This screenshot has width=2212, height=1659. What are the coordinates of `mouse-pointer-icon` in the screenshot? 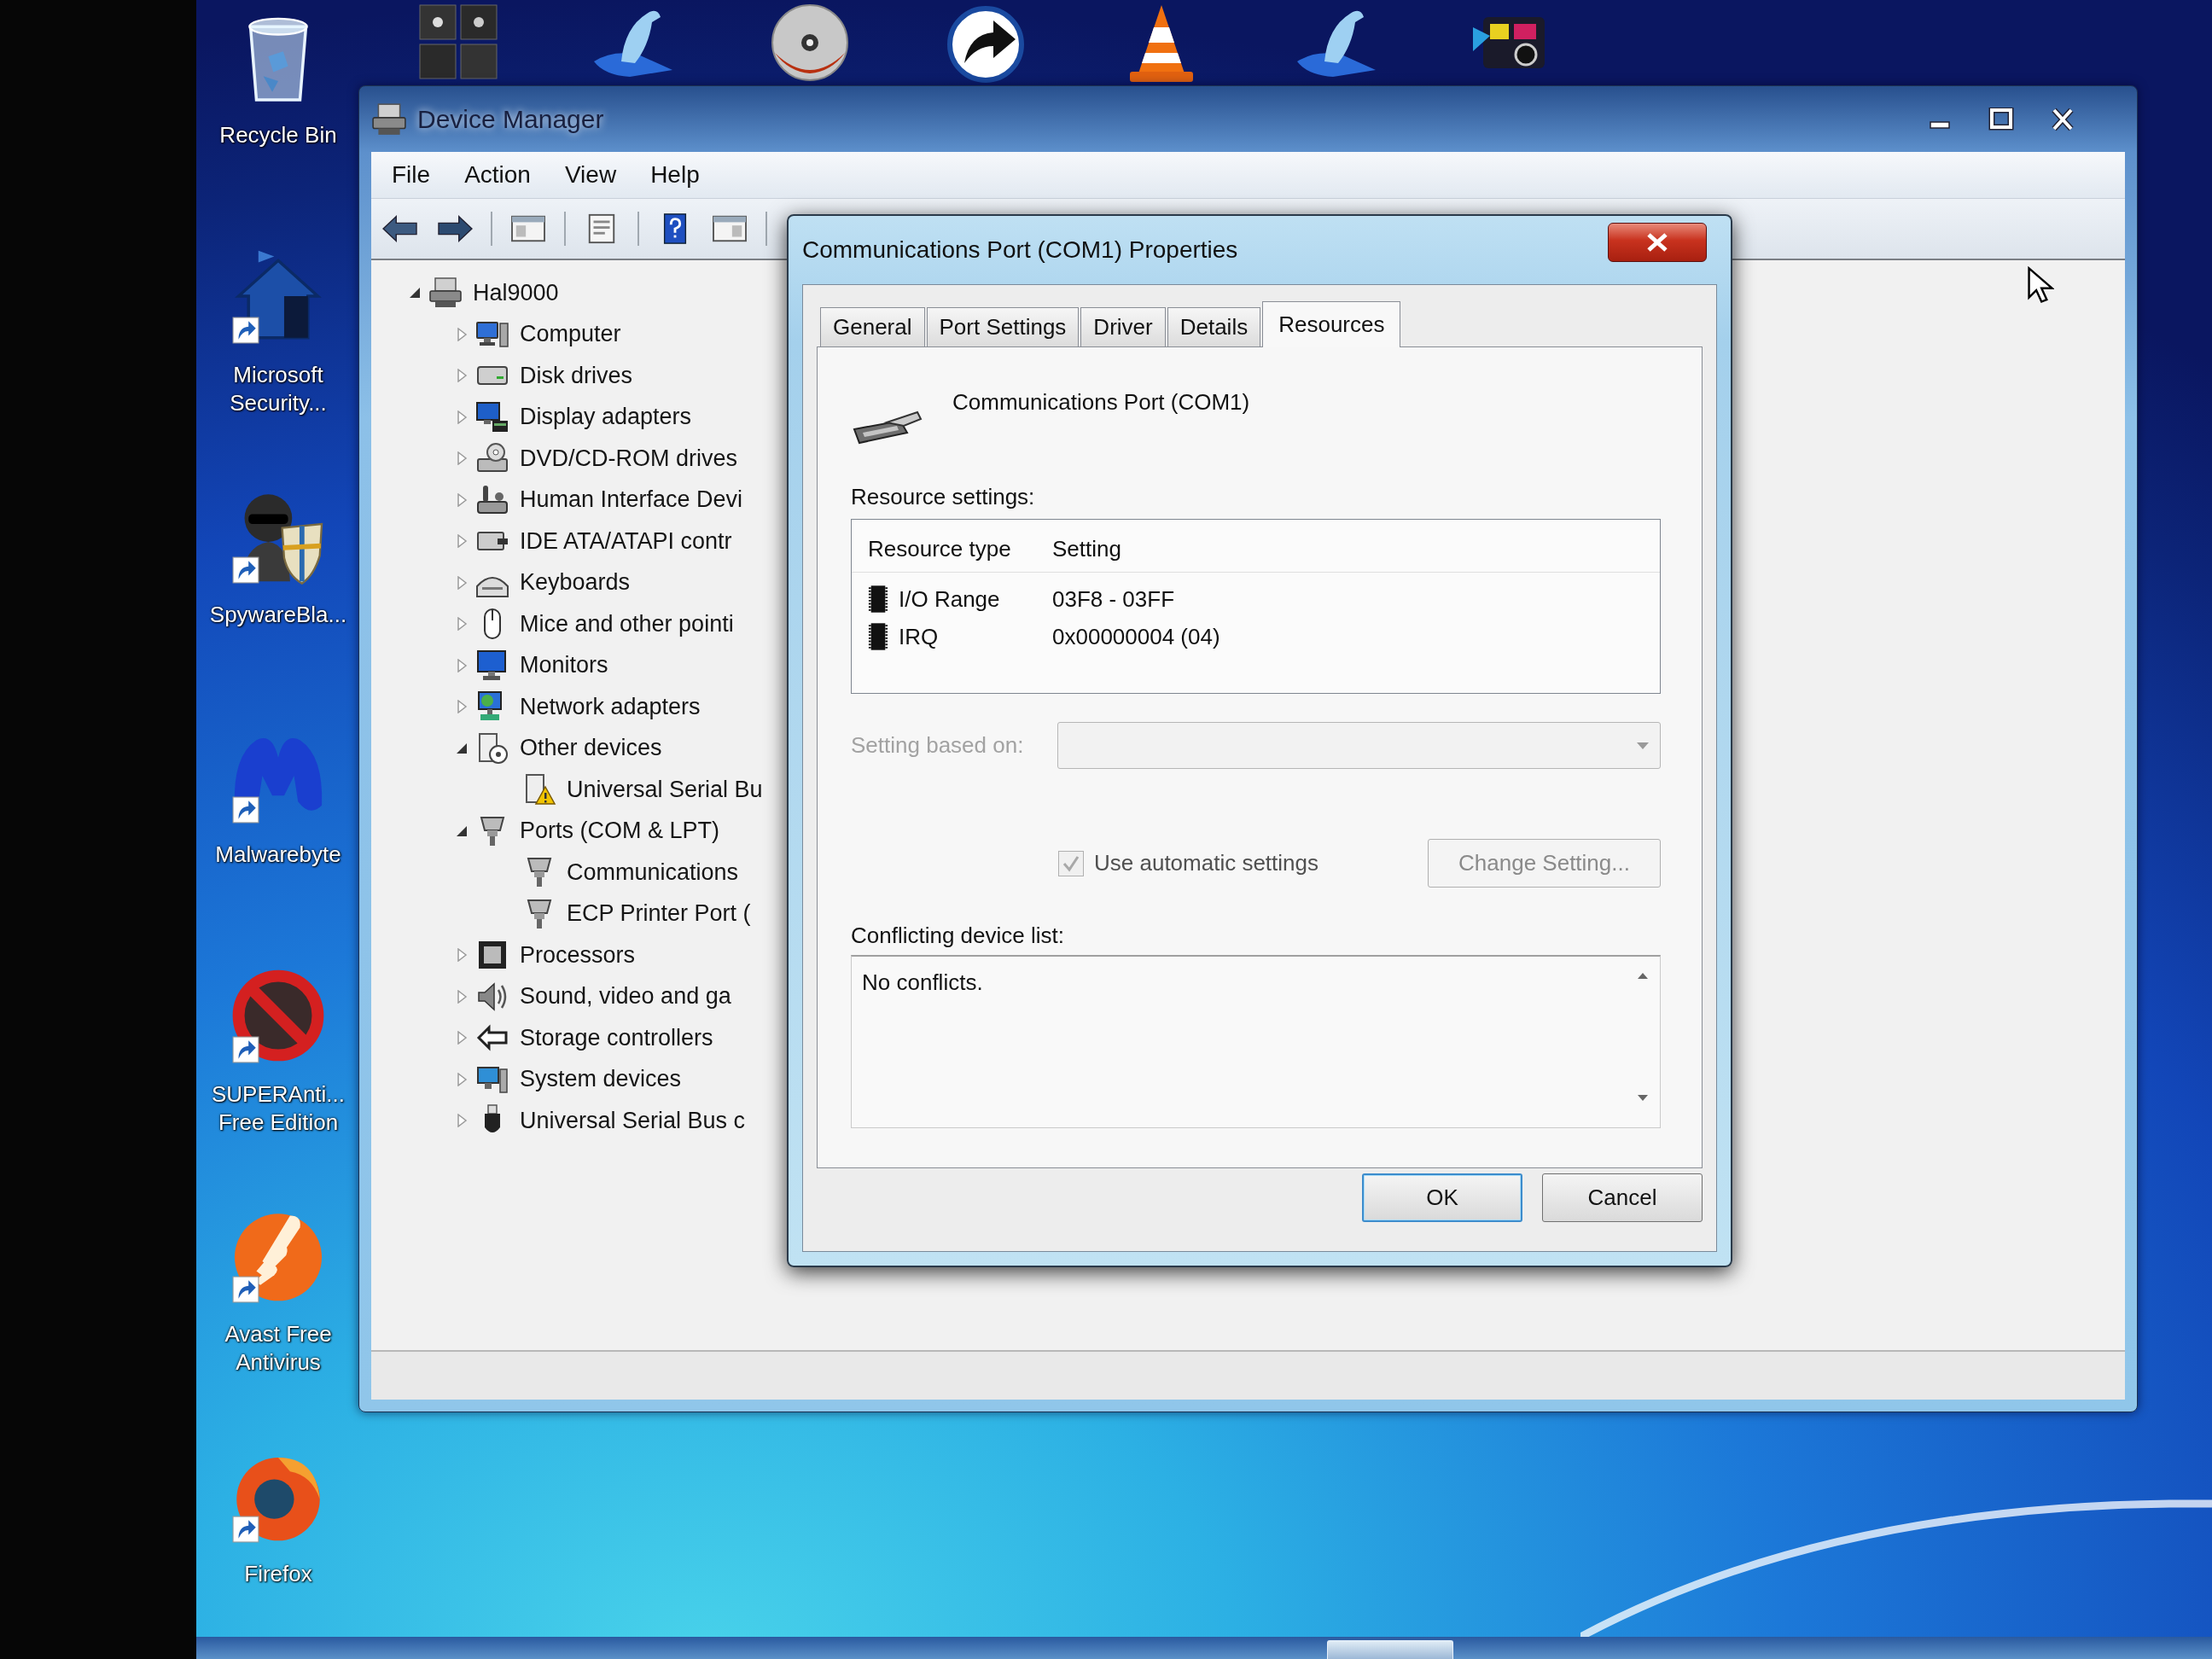 It's located at (2040, 285).